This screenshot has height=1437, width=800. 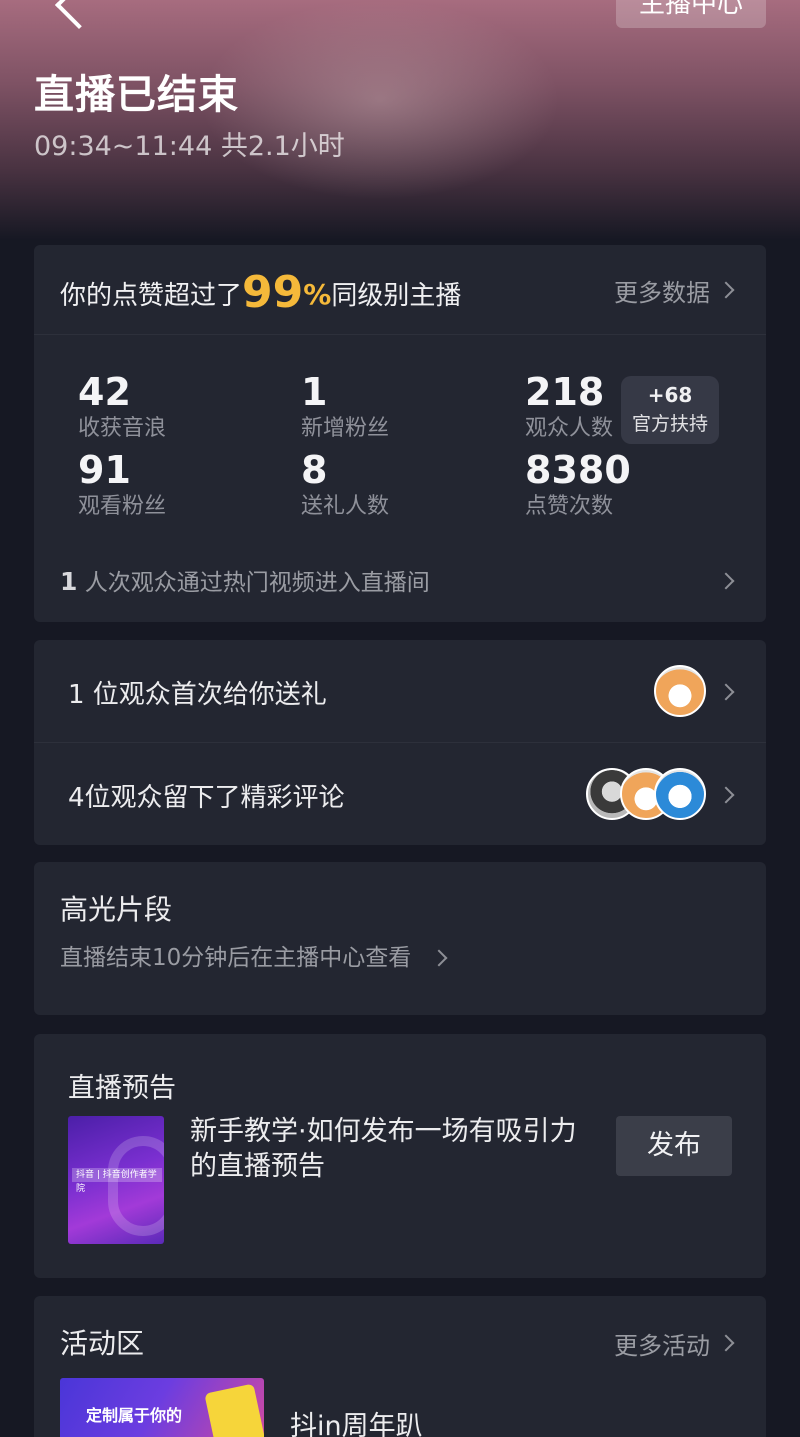 I want to click on highlights-card: 高光片段 直播结束10分钟后在主播中心查看, so click(x=400, y=938).